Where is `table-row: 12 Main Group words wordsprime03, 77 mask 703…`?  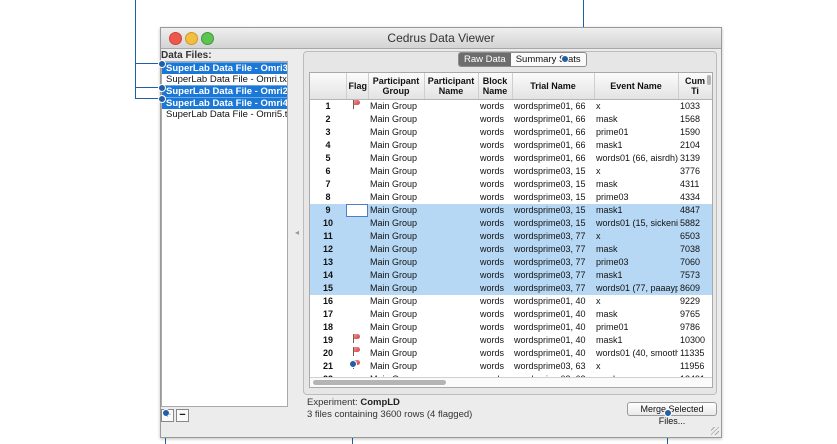
table-row: 12 Main Group words wordsprime03, 77 mask 703… is located at coordinates (511, 249).